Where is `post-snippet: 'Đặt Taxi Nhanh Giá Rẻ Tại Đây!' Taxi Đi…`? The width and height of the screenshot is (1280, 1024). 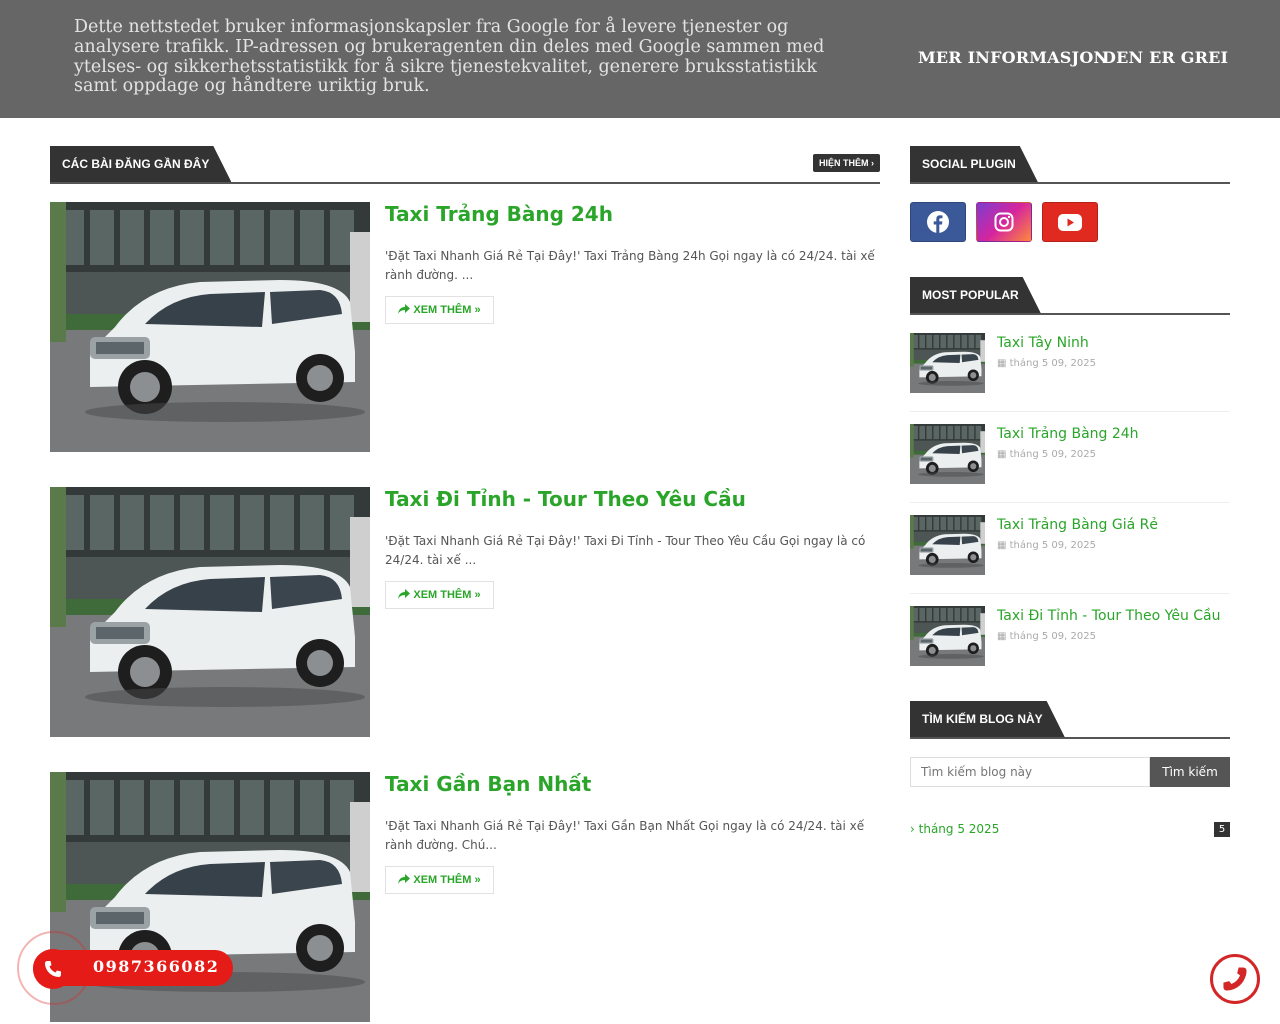
post-snippet: 'Đặt Taxi Nhanh Giá Rẻ Tại Đây!' Taxi Đi… is located at coordinates (625, 550).